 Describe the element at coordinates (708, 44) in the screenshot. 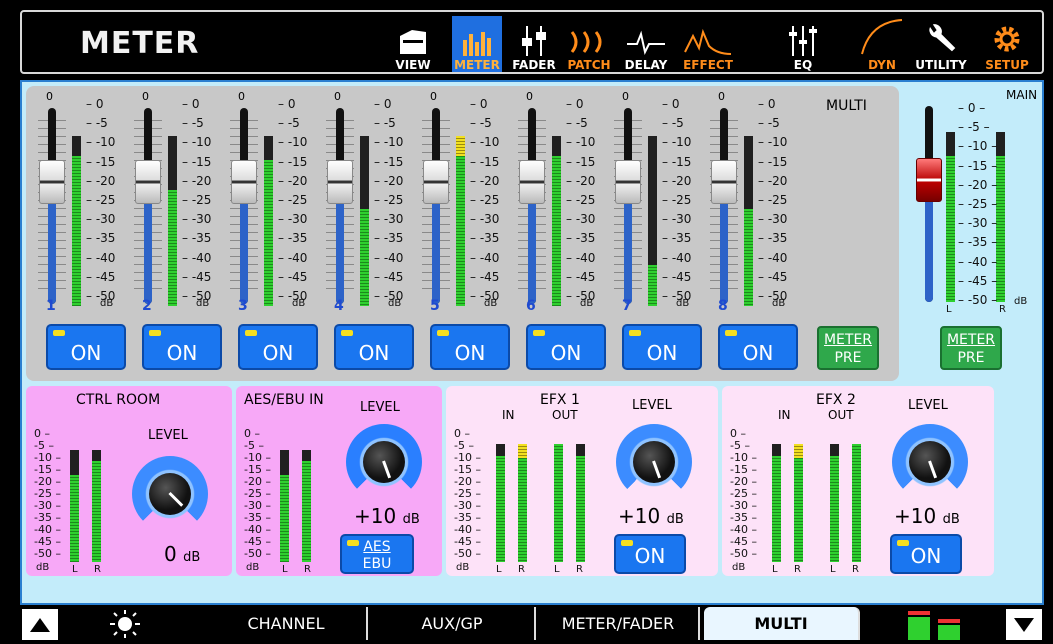

I see `nav-effect-button: EFFECT` at that location.